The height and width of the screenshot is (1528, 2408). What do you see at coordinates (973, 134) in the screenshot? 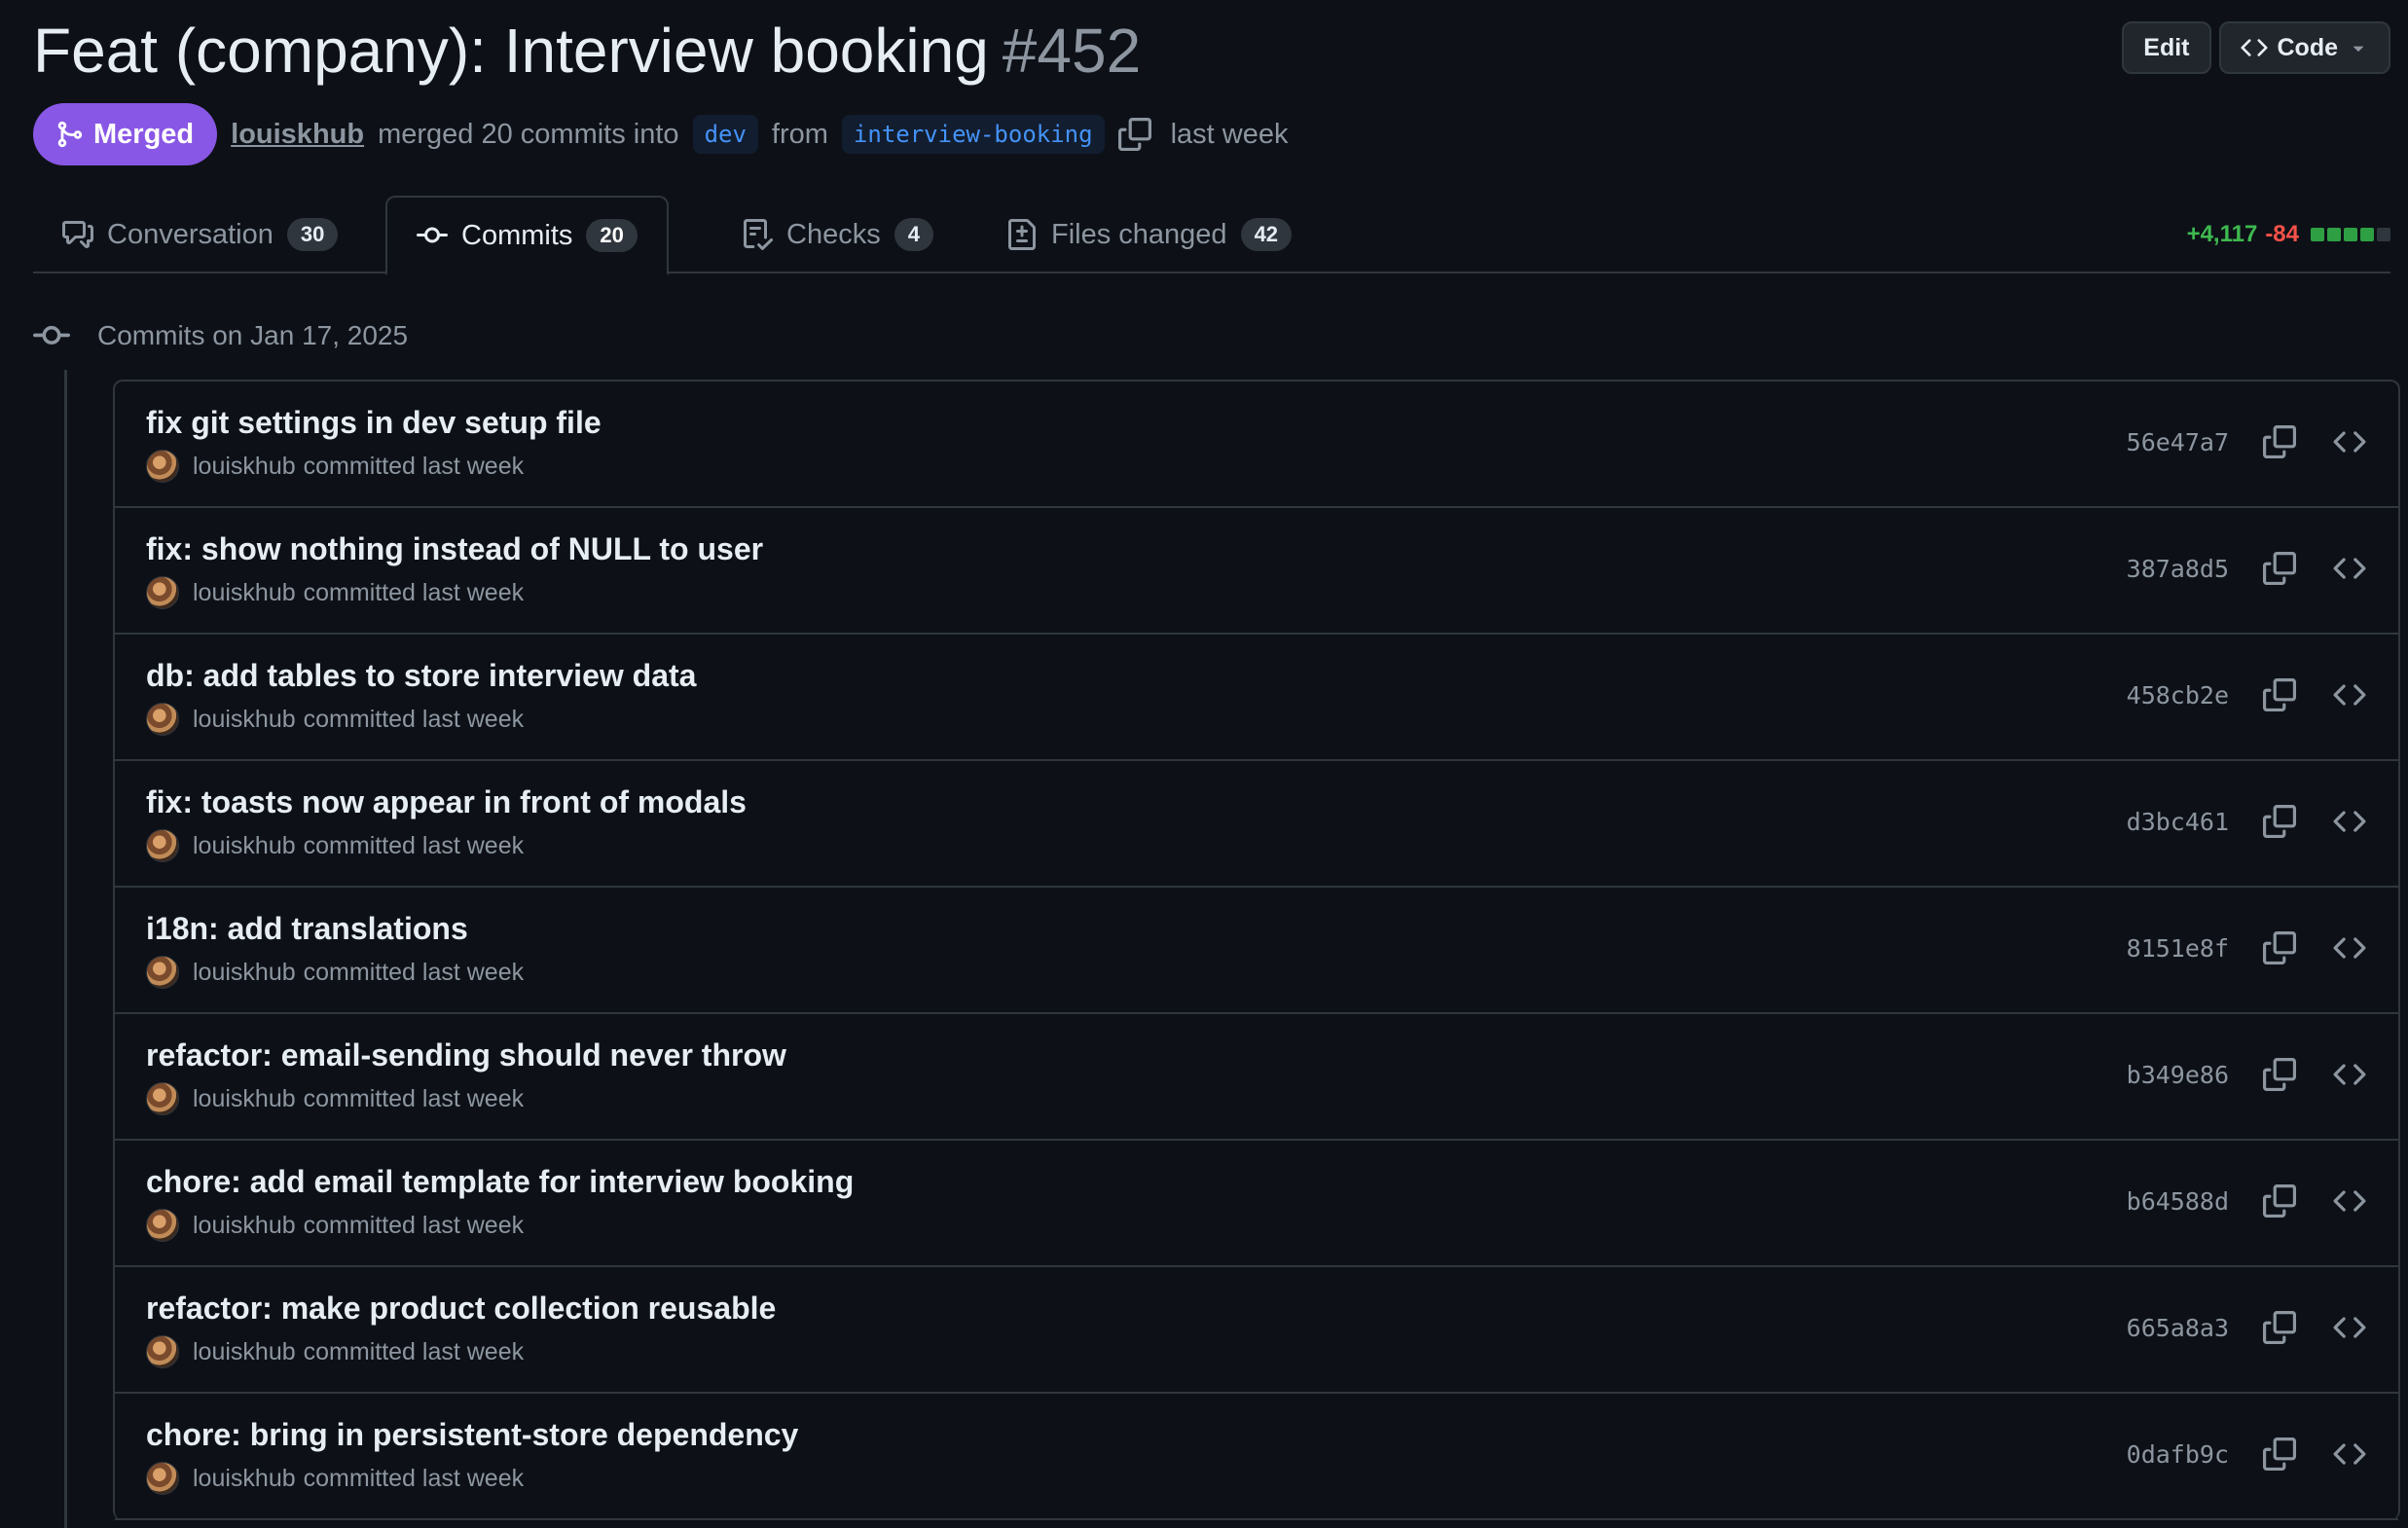
I see `head-branch-link: interview-booking` at bounding box center [973, 134].